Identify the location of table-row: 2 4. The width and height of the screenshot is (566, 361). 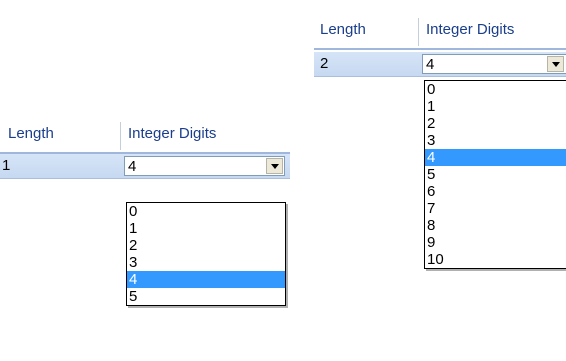
(440, 64).